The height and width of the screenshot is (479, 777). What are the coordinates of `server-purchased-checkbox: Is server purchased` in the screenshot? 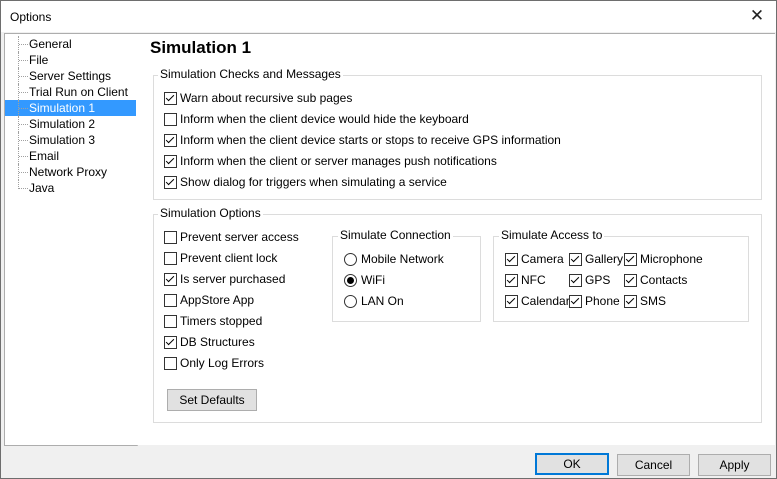 It's located at (224, 279).